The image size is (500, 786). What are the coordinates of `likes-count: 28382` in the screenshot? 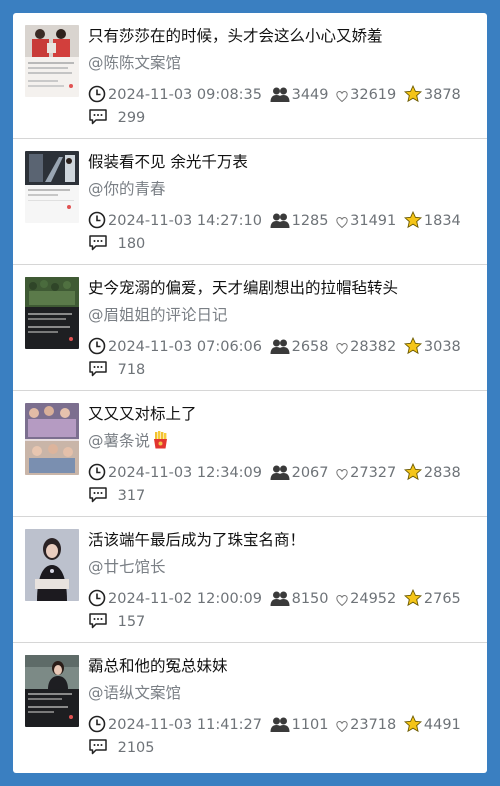 It's located at (373, 347).